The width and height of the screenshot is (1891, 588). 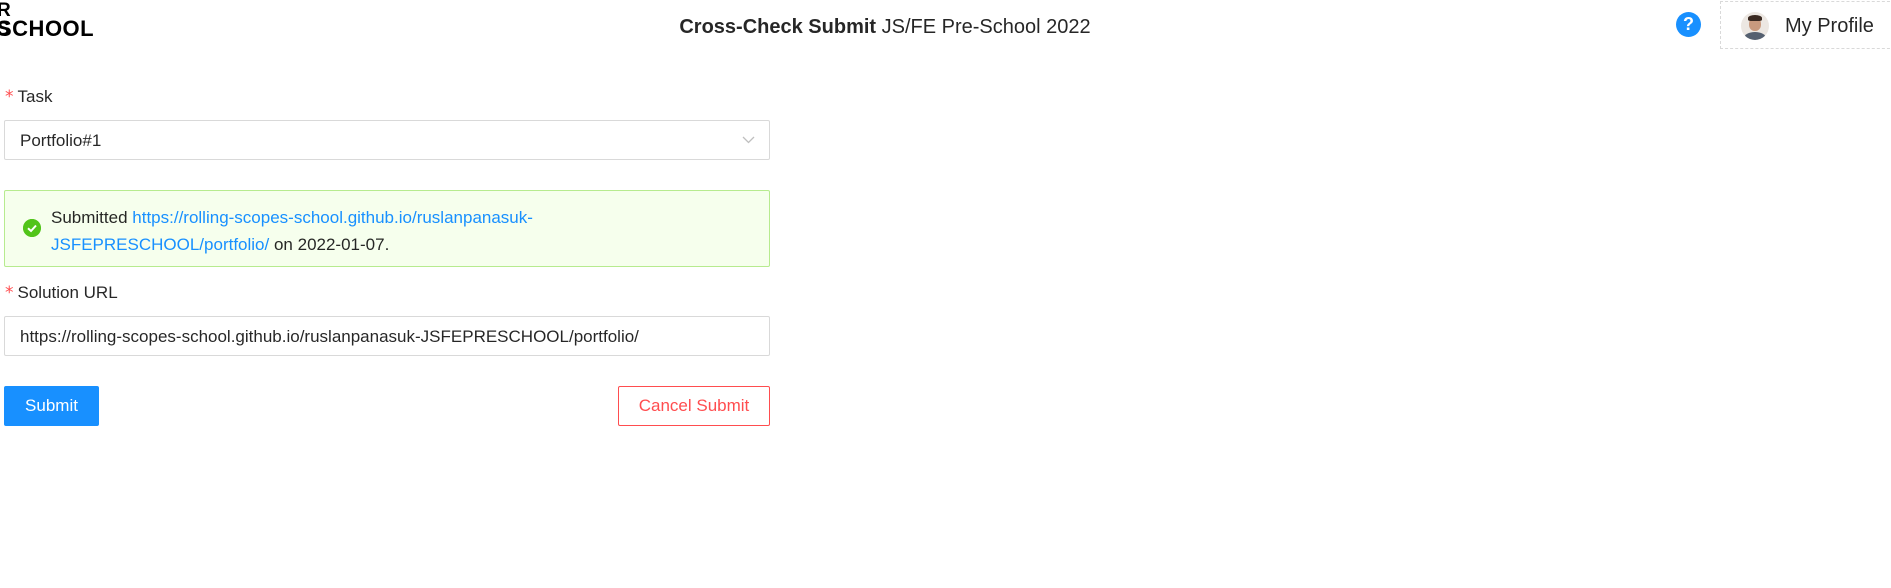 What do you see at coordinates (32, 228) in the screenshot?
I see `check-circle-icon` at bounding box center [32, 228].